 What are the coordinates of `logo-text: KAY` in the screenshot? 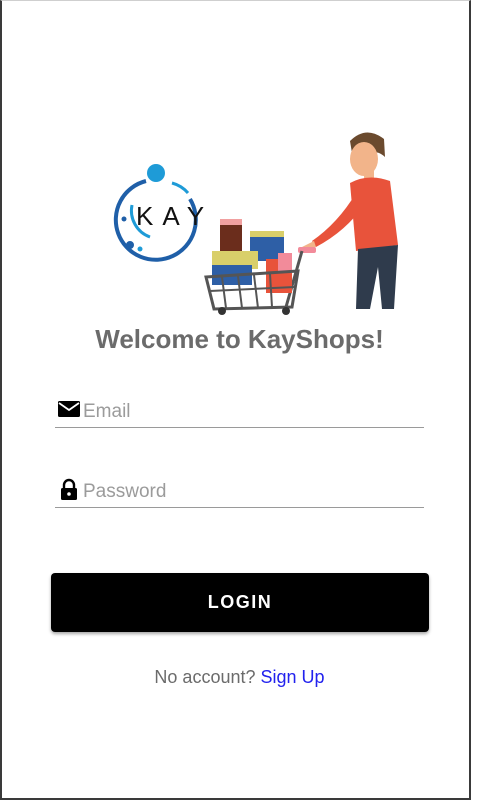 It's located at (174, 216).